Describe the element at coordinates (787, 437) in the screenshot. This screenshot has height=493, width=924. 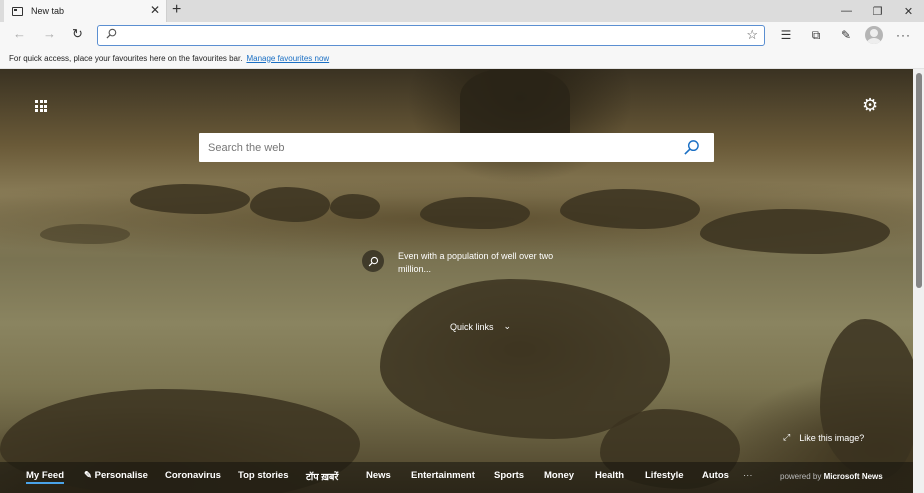
I see `expand-icon: ⤢` at that location.